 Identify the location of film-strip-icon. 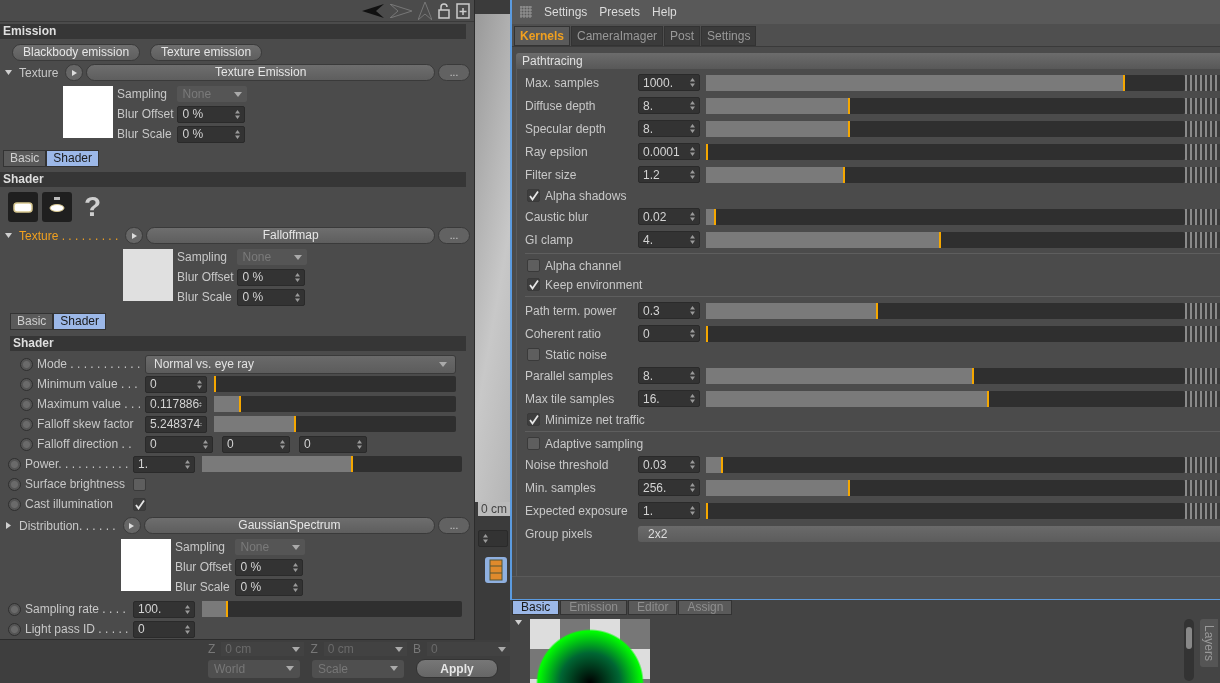
(496, 570).